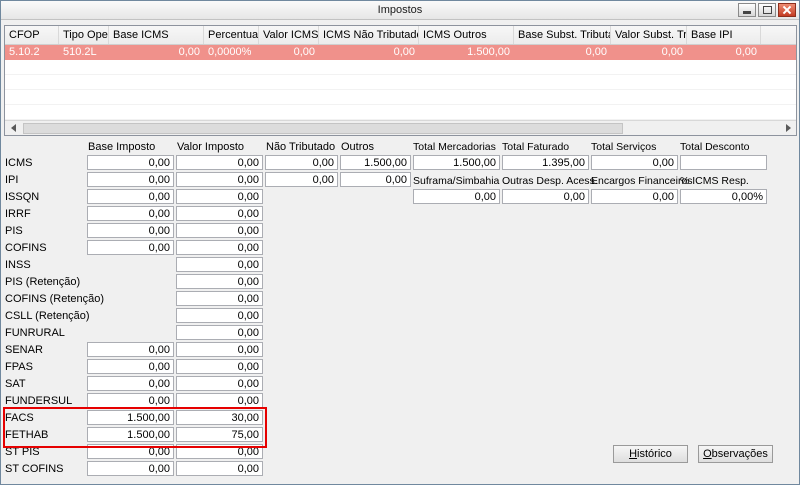 The image size is (800, 485). What do you see at coordinates (19, 418) in the screenshot?
I see `tax-label-facs: FACS` at bounding box center [19, 418].